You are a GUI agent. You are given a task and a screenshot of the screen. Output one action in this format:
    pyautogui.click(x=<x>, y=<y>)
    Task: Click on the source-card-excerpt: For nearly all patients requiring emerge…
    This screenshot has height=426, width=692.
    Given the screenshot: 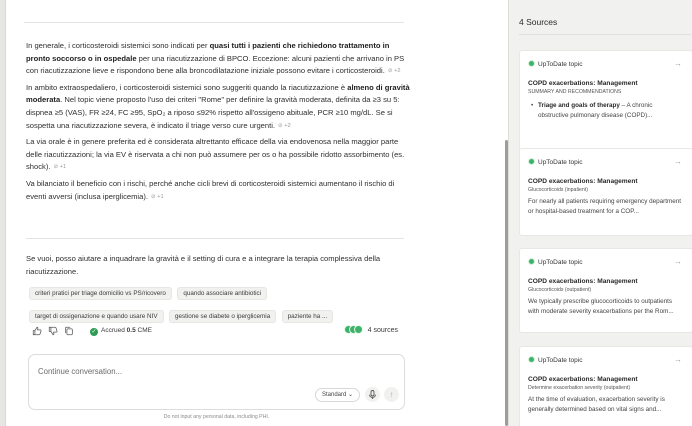 What is the action you would take?
    pyautogui.click(x=604, y=206)
    